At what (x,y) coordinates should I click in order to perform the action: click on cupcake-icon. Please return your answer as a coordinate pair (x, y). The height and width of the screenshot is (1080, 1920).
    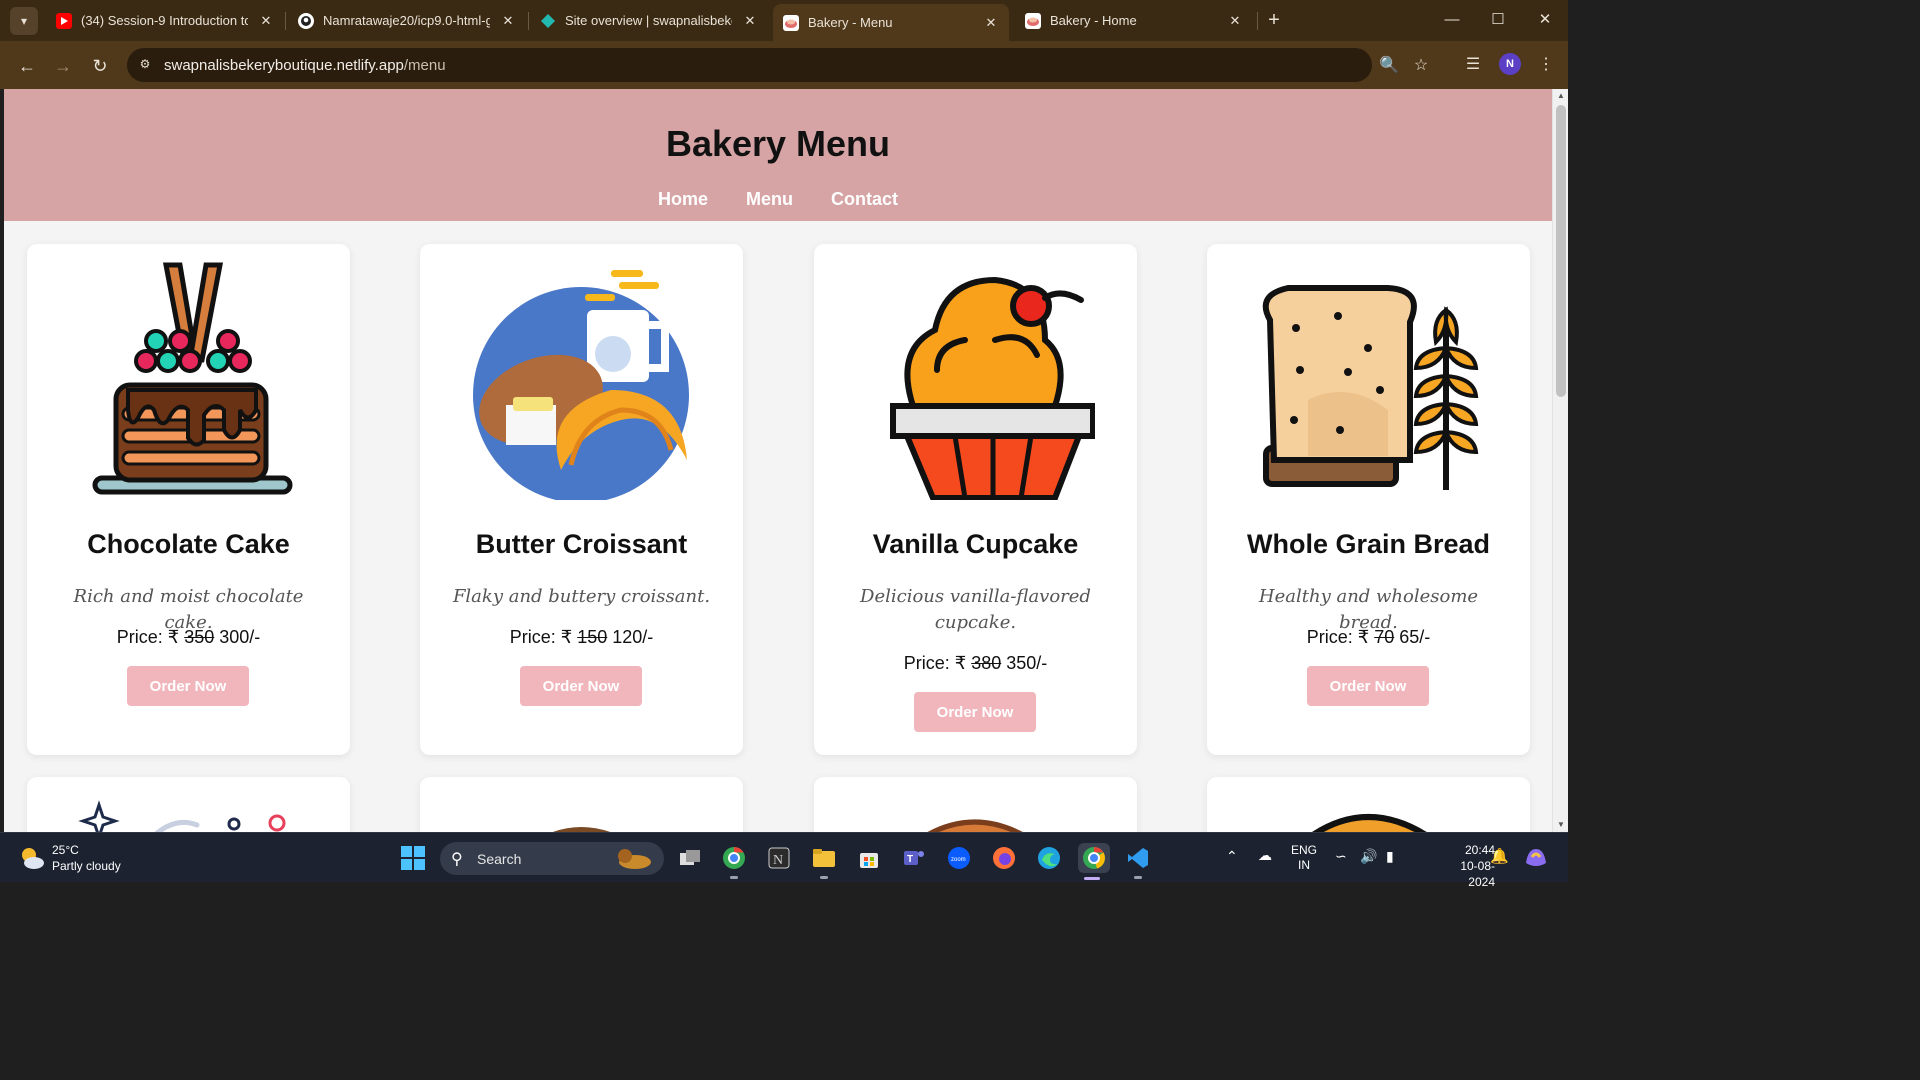
    Looking at the image, I should click on (992, 388).